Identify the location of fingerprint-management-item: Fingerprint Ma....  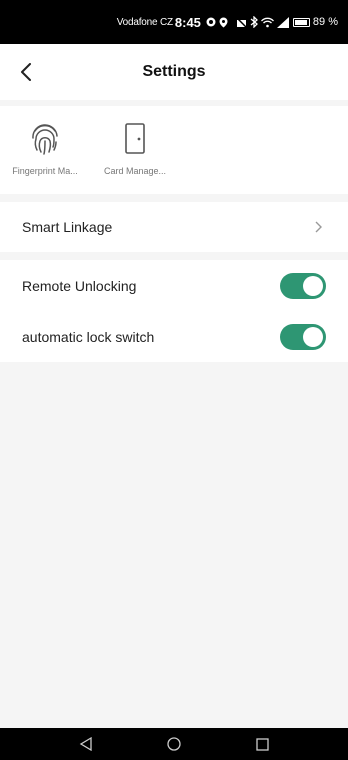
(45, 150).